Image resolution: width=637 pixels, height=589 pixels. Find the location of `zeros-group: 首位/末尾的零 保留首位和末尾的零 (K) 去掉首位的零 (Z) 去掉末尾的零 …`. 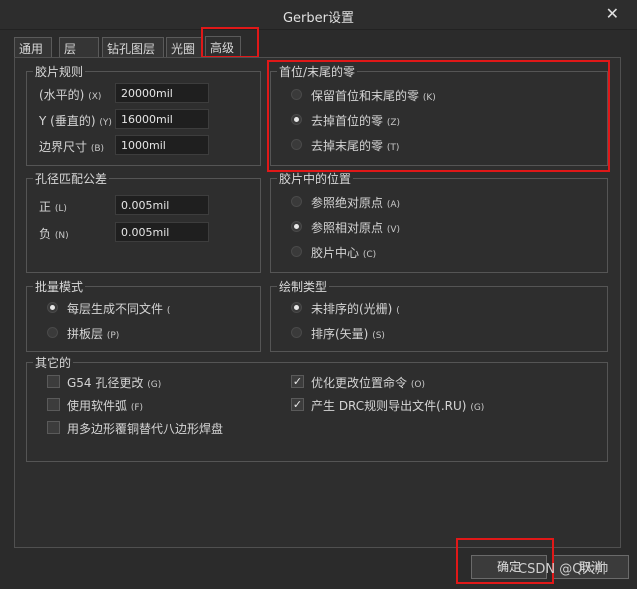

zeros-group: 首位/末尾的零 保留首位和末尾的零 (K) 去掉首位的零 (Z) 去掉末尾的零 … is located at coordinates (439, 114).